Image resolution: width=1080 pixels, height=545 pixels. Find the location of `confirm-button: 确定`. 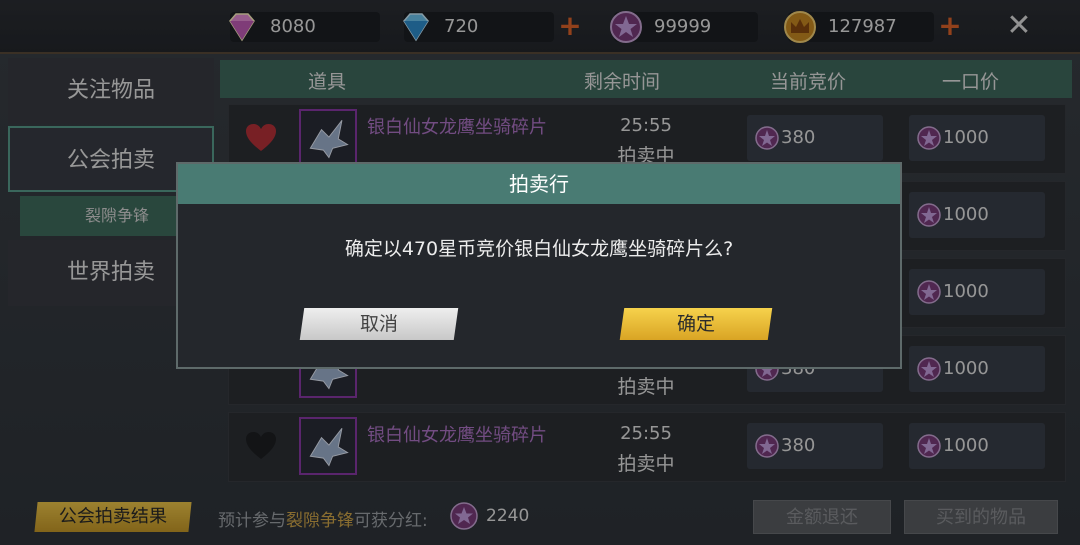

confirm-button: 确定 is located at coordinates (696, 324).